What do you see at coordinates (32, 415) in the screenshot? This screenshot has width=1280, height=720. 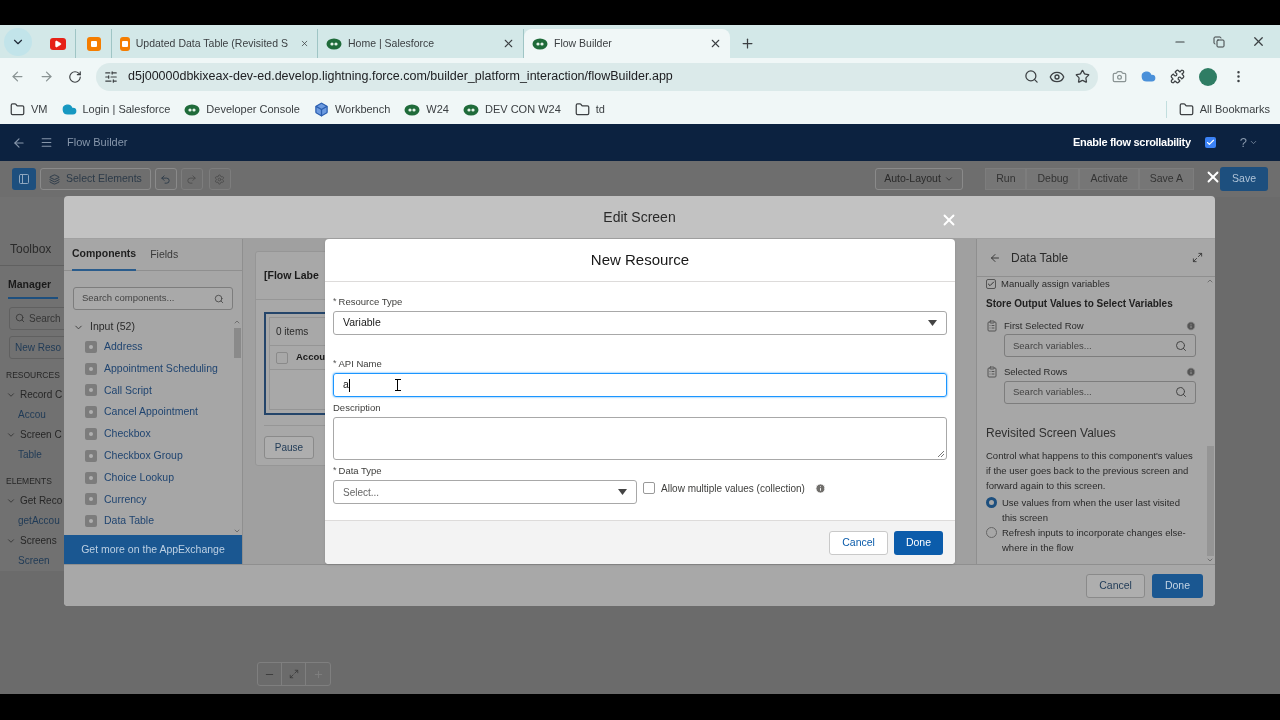 I see `tree-item: Accou` at bounding box center [32, 415].